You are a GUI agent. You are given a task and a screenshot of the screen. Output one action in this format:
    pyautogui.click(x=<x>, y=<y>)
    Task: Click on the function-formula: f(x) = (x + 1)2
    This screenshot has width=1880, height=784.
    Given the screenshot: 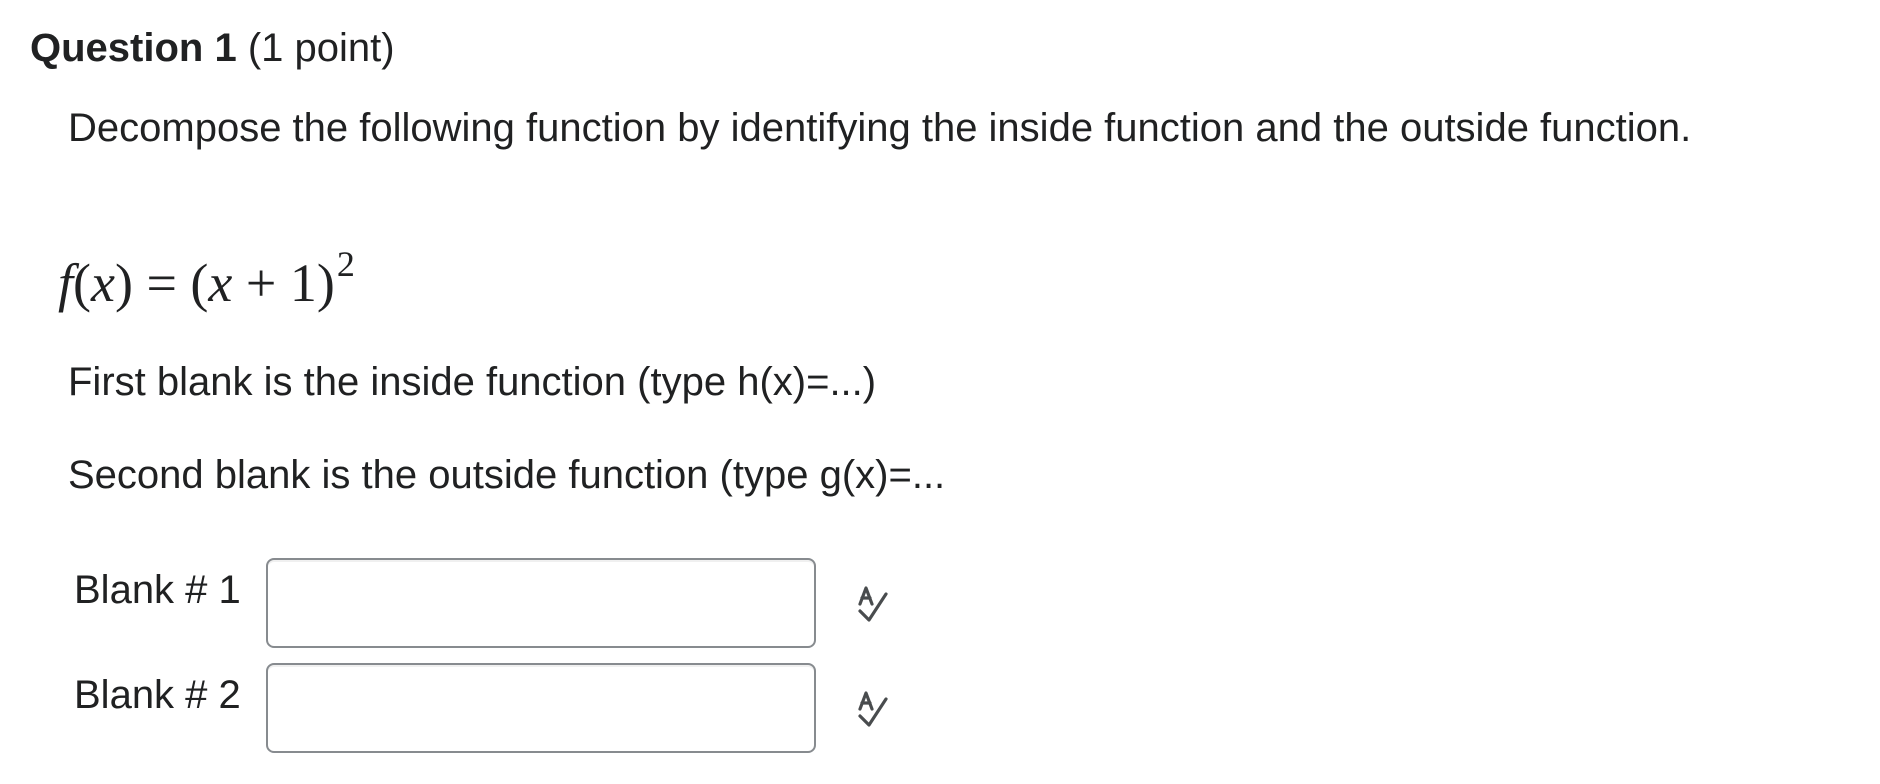 What is the action you would take?
    pyautogui.click(x=206, y=276)
    